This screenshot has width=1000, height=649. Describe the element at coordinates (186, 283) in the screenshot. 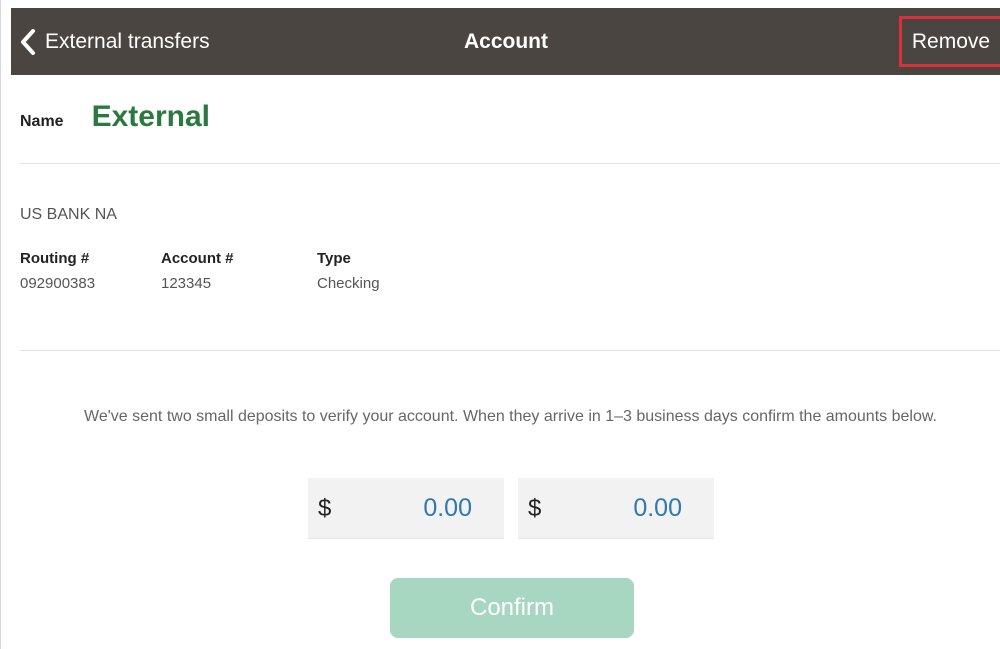

I see `account-number-value: 123345` at that location.